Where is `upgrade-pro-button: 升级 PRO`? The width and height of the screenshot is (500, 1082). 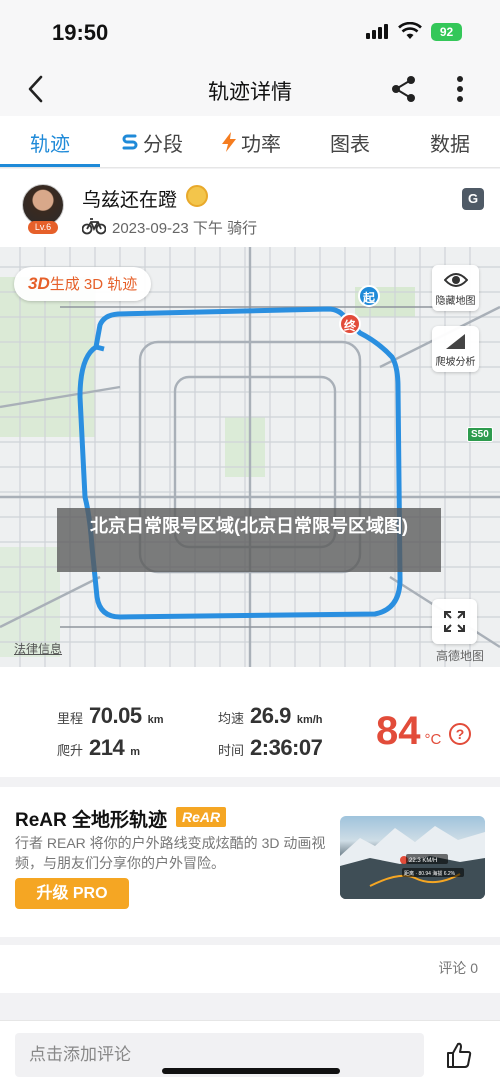
upgrade-pro-button: 升级 PRO is located at coordinates (72, 893).